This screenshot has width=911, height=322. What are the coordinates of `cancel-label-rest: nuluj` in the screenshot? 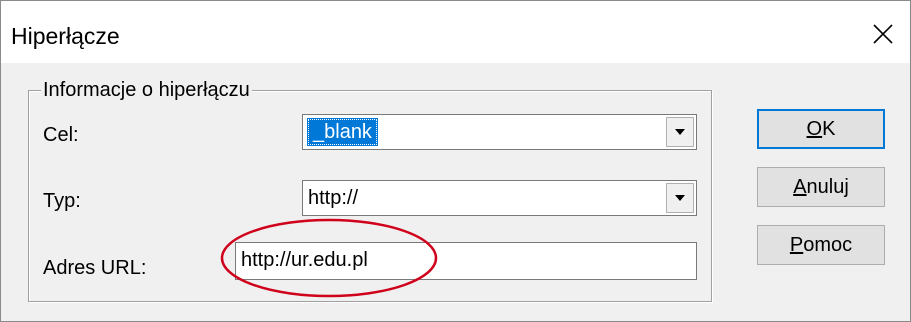 It's located at (827, 186).